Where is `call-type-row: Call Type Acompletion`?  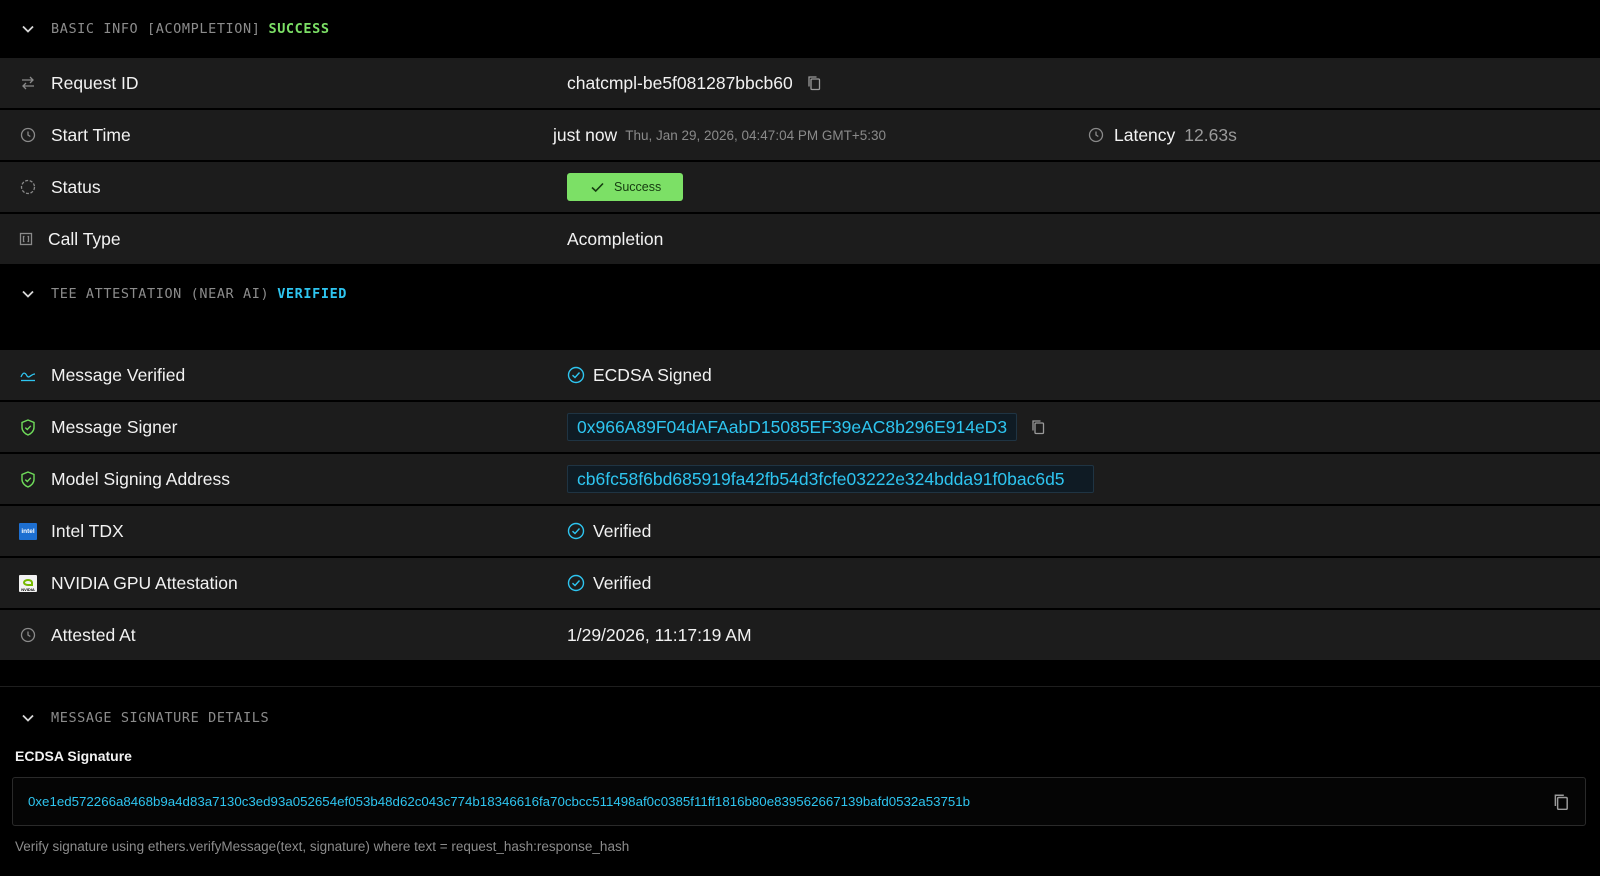
call-type-row: Call Type Acompletion is located at coordinates (800, 239).